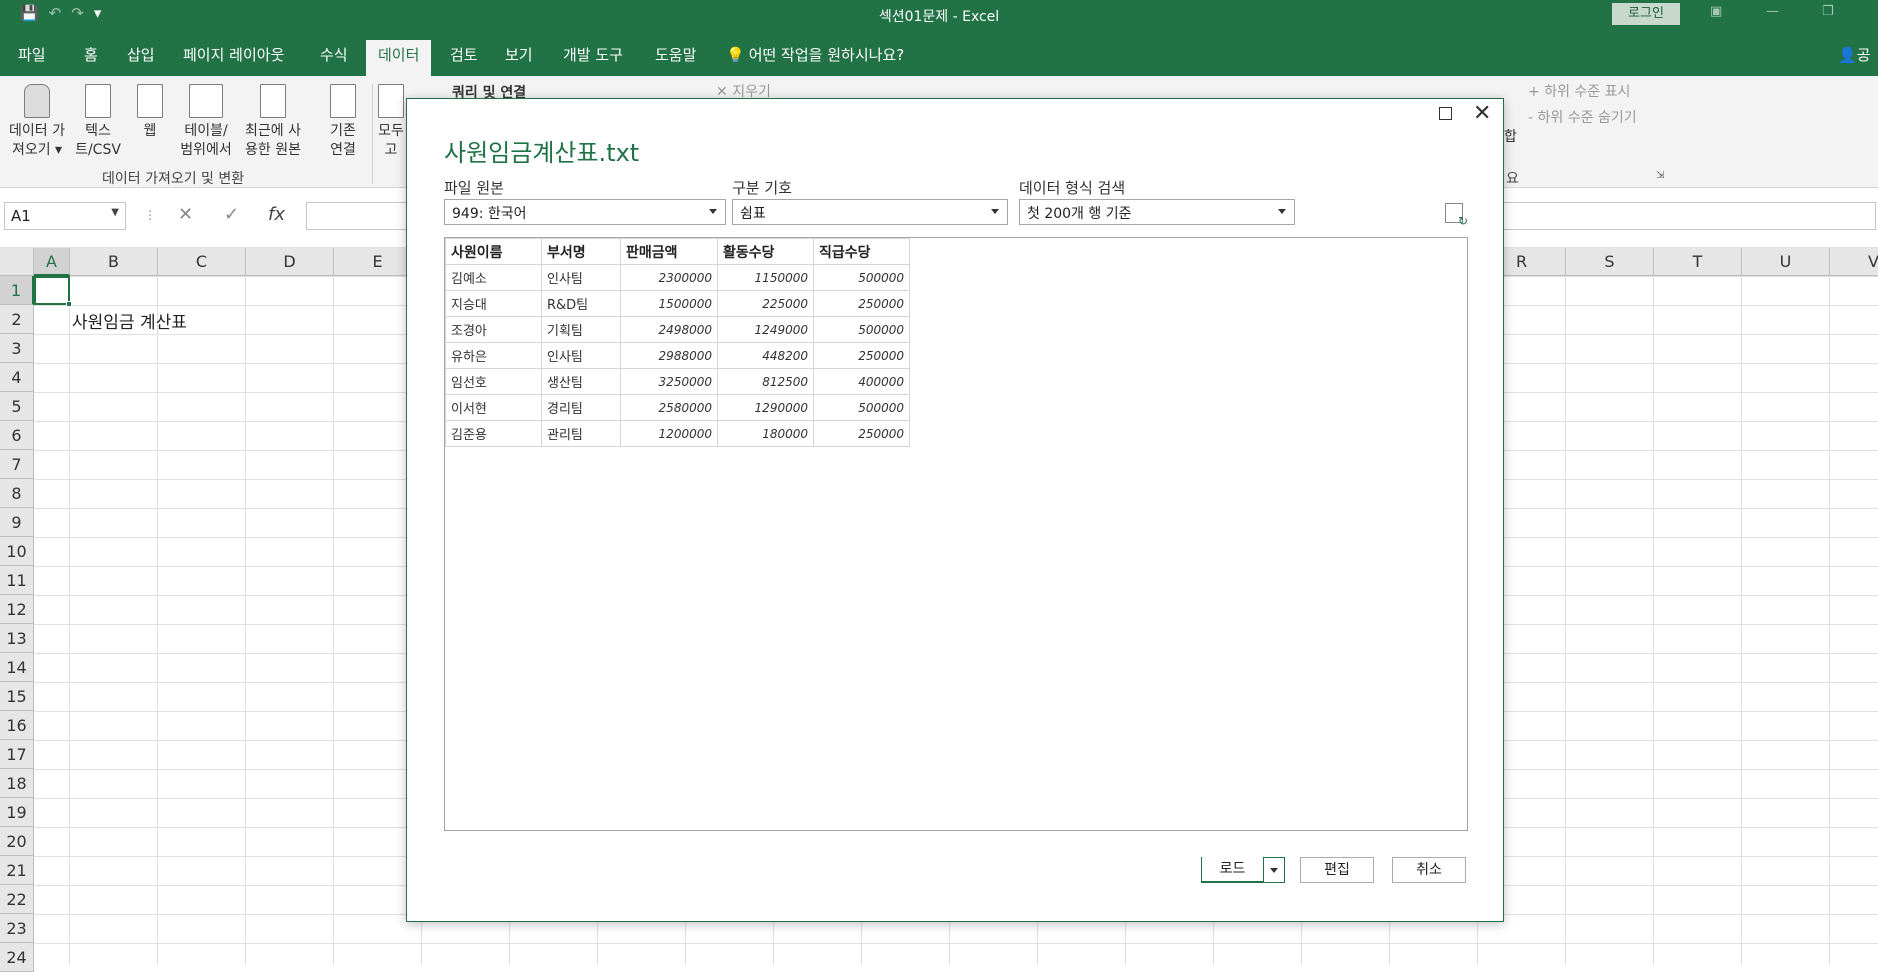  What do you see at coordinates (17, 290) in the screenshot?
I see `row-header: 1` at bounding box center [17, 290].